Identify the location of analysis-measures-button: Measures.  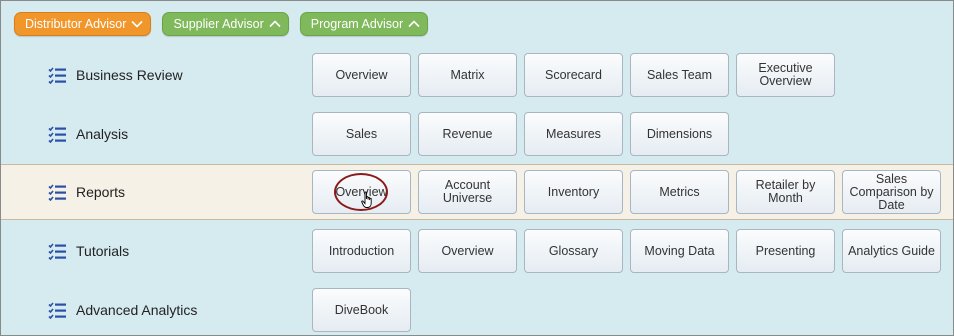
(573, 134).